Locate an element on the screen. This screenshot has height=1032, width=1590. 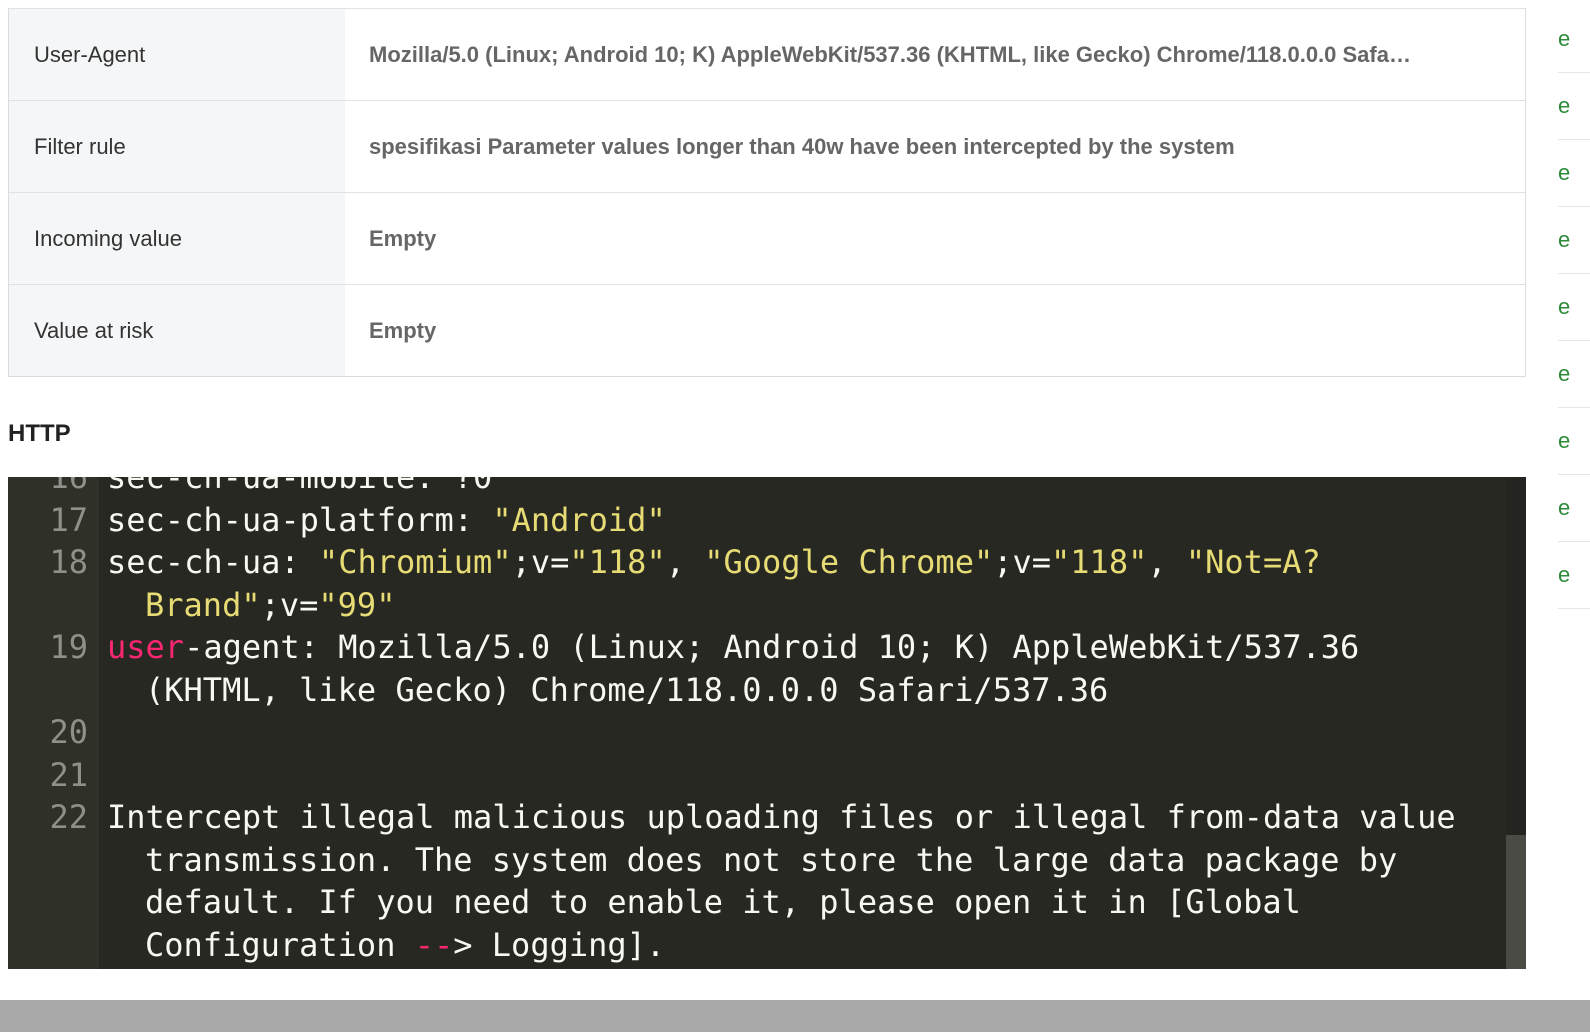
plain-token: sec-ch-ua: is located at coordinates (213, 562).